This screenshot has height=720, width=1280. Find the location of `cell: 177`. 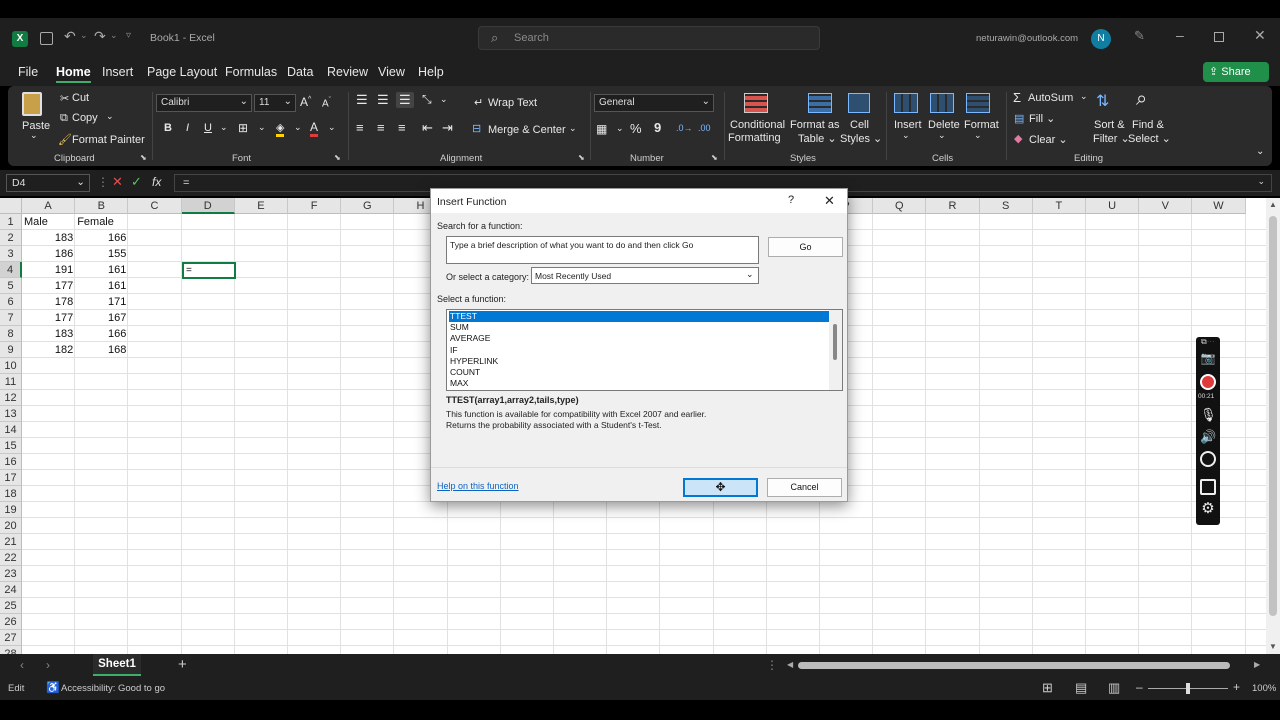

cell: 177 is located at coordinates (48, 318).